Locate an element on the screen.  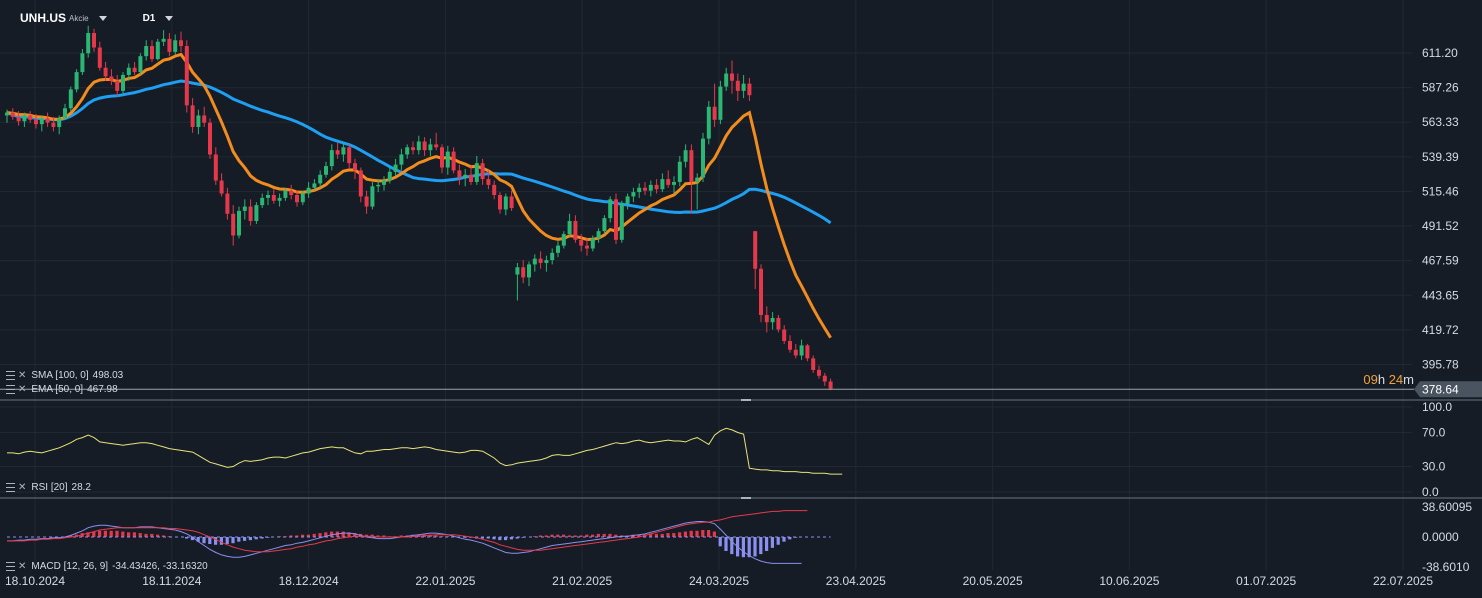
ema-label: EMA [50, 0] is located at coordinates (57, 389).